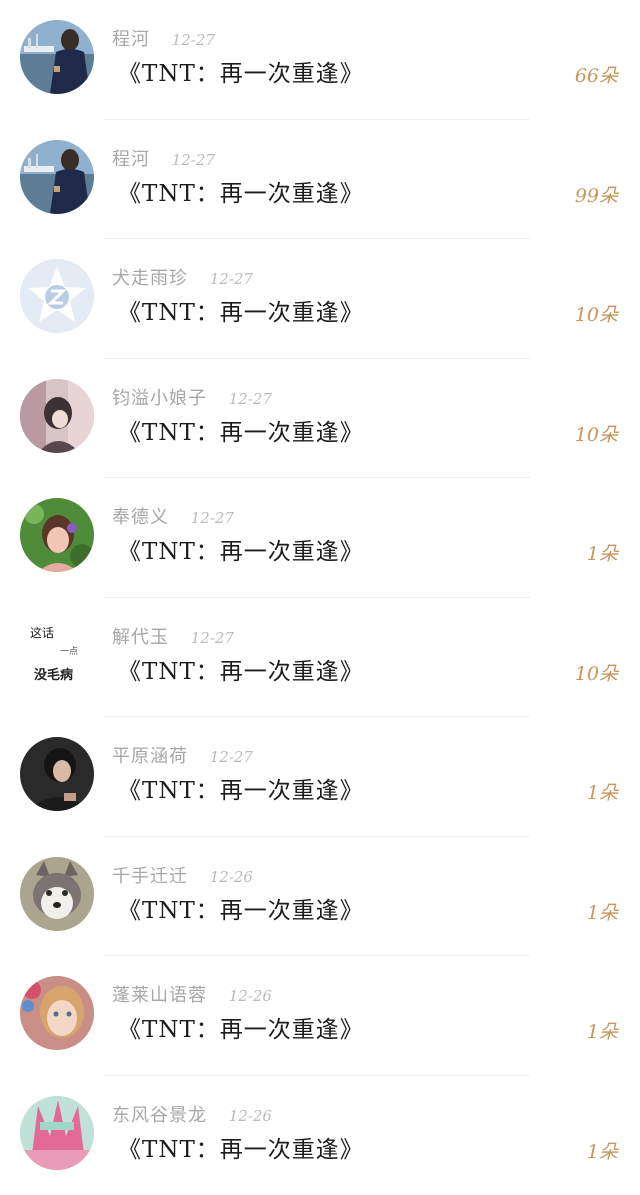  I want to click on item-meta: 奉德义 12-27, so click(173, 518).